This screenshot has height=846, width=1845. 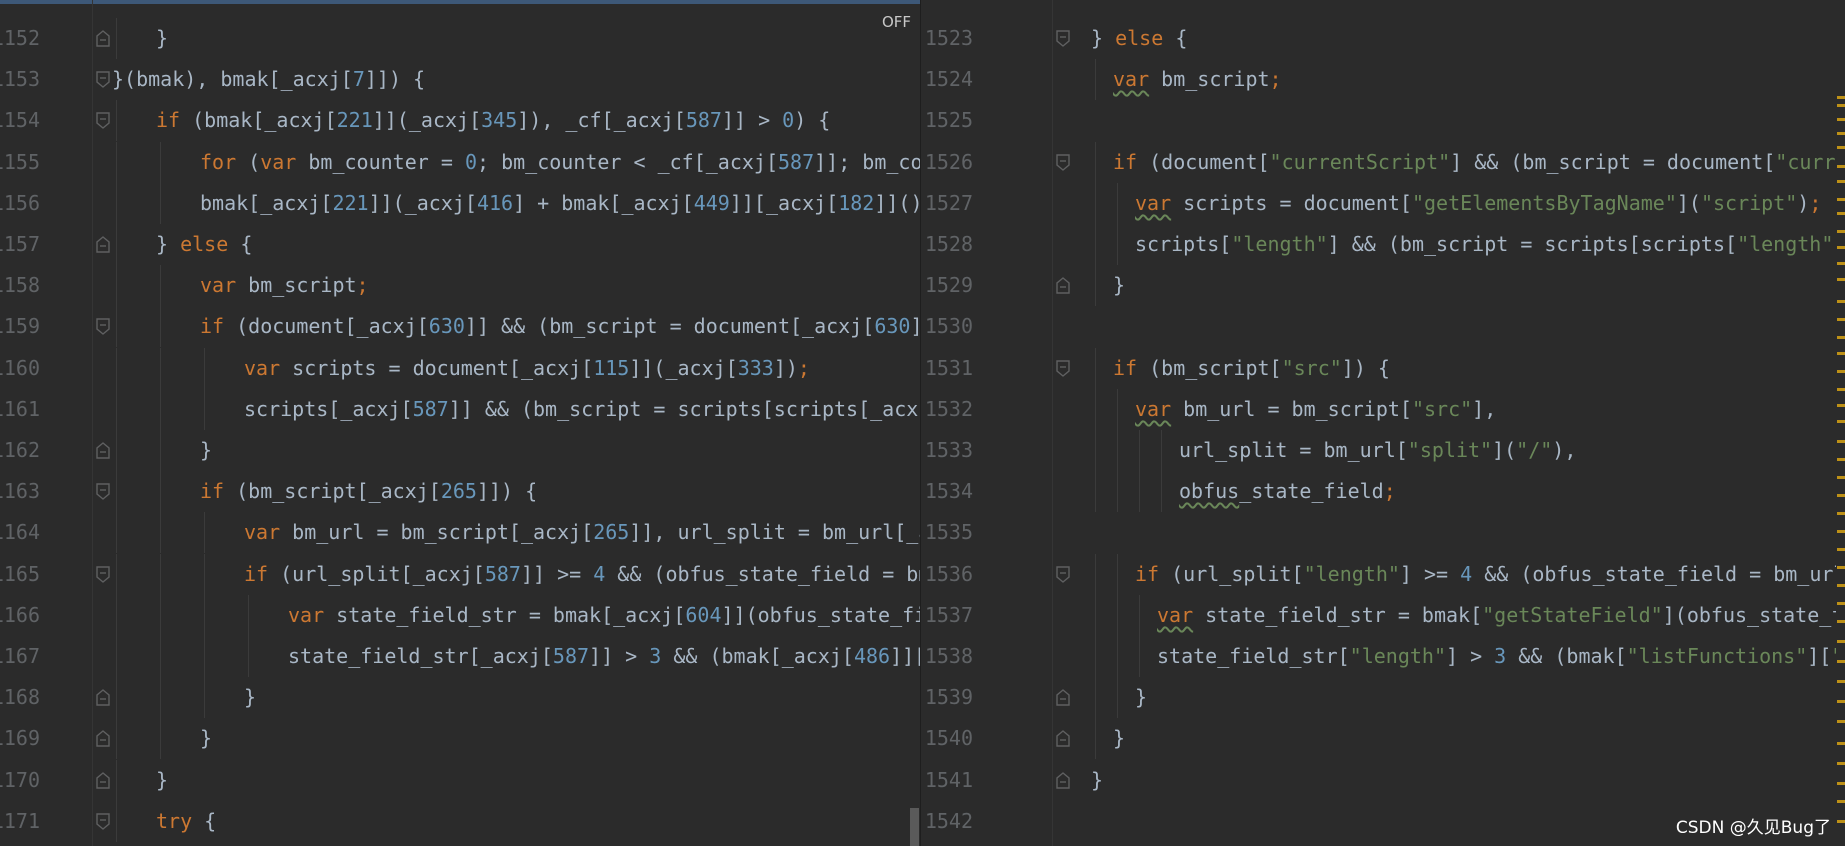 What do you see at coordinates (1383, 326) in the screenshot?
I see `code-line: 1530` at bounding box center [1383, 326].